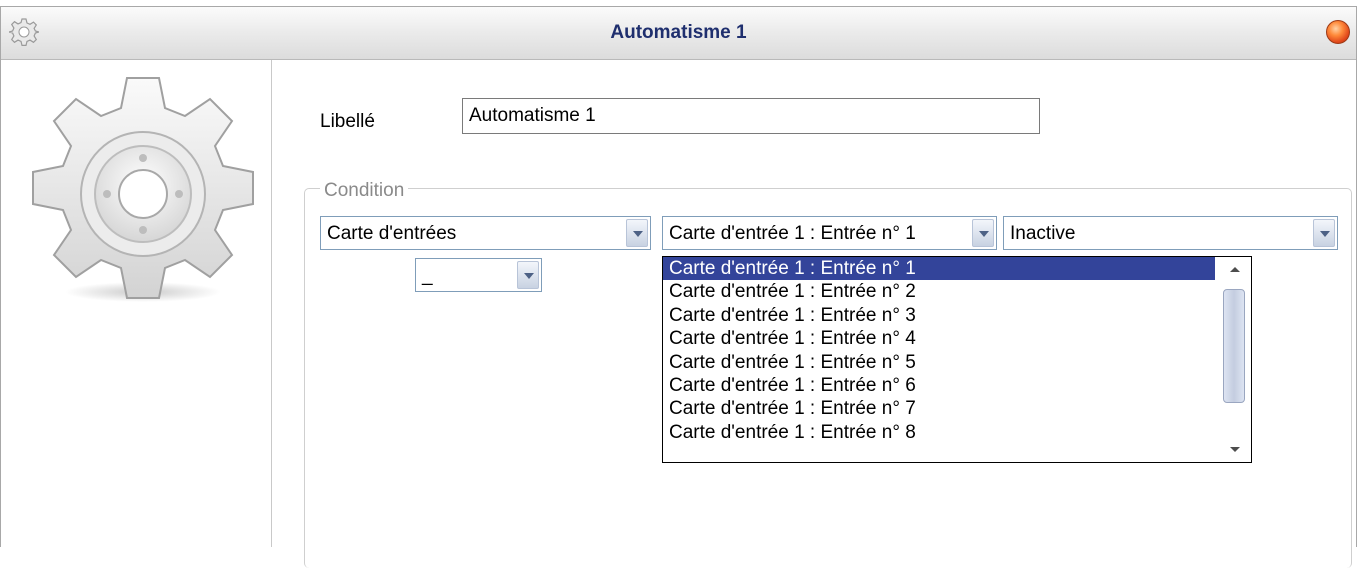 This screenshot has width=1363, height=568. What do you see at coordinates (1338, 32) in the screenshot?
I see `close-icon` at bounding box center [1338, 32].